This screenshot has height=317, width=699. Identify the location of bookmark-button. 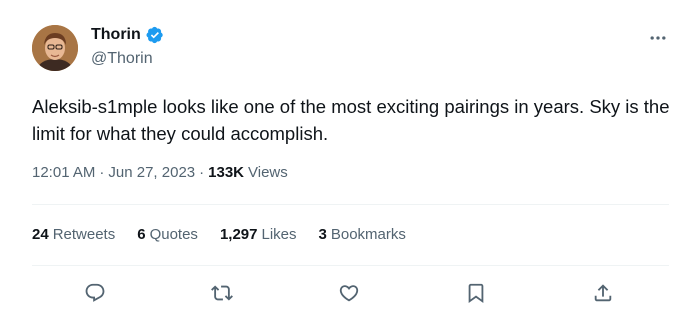
(476, 293).